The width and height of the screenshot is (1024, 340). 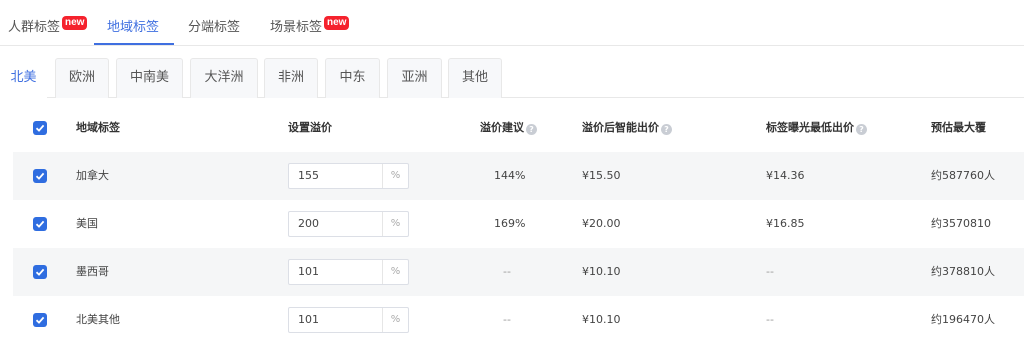 What do you see at coordinates (958, 127) in the screenshot?
I see `col-header-reach: 预估最大覆` at bounding box center [958, 127].